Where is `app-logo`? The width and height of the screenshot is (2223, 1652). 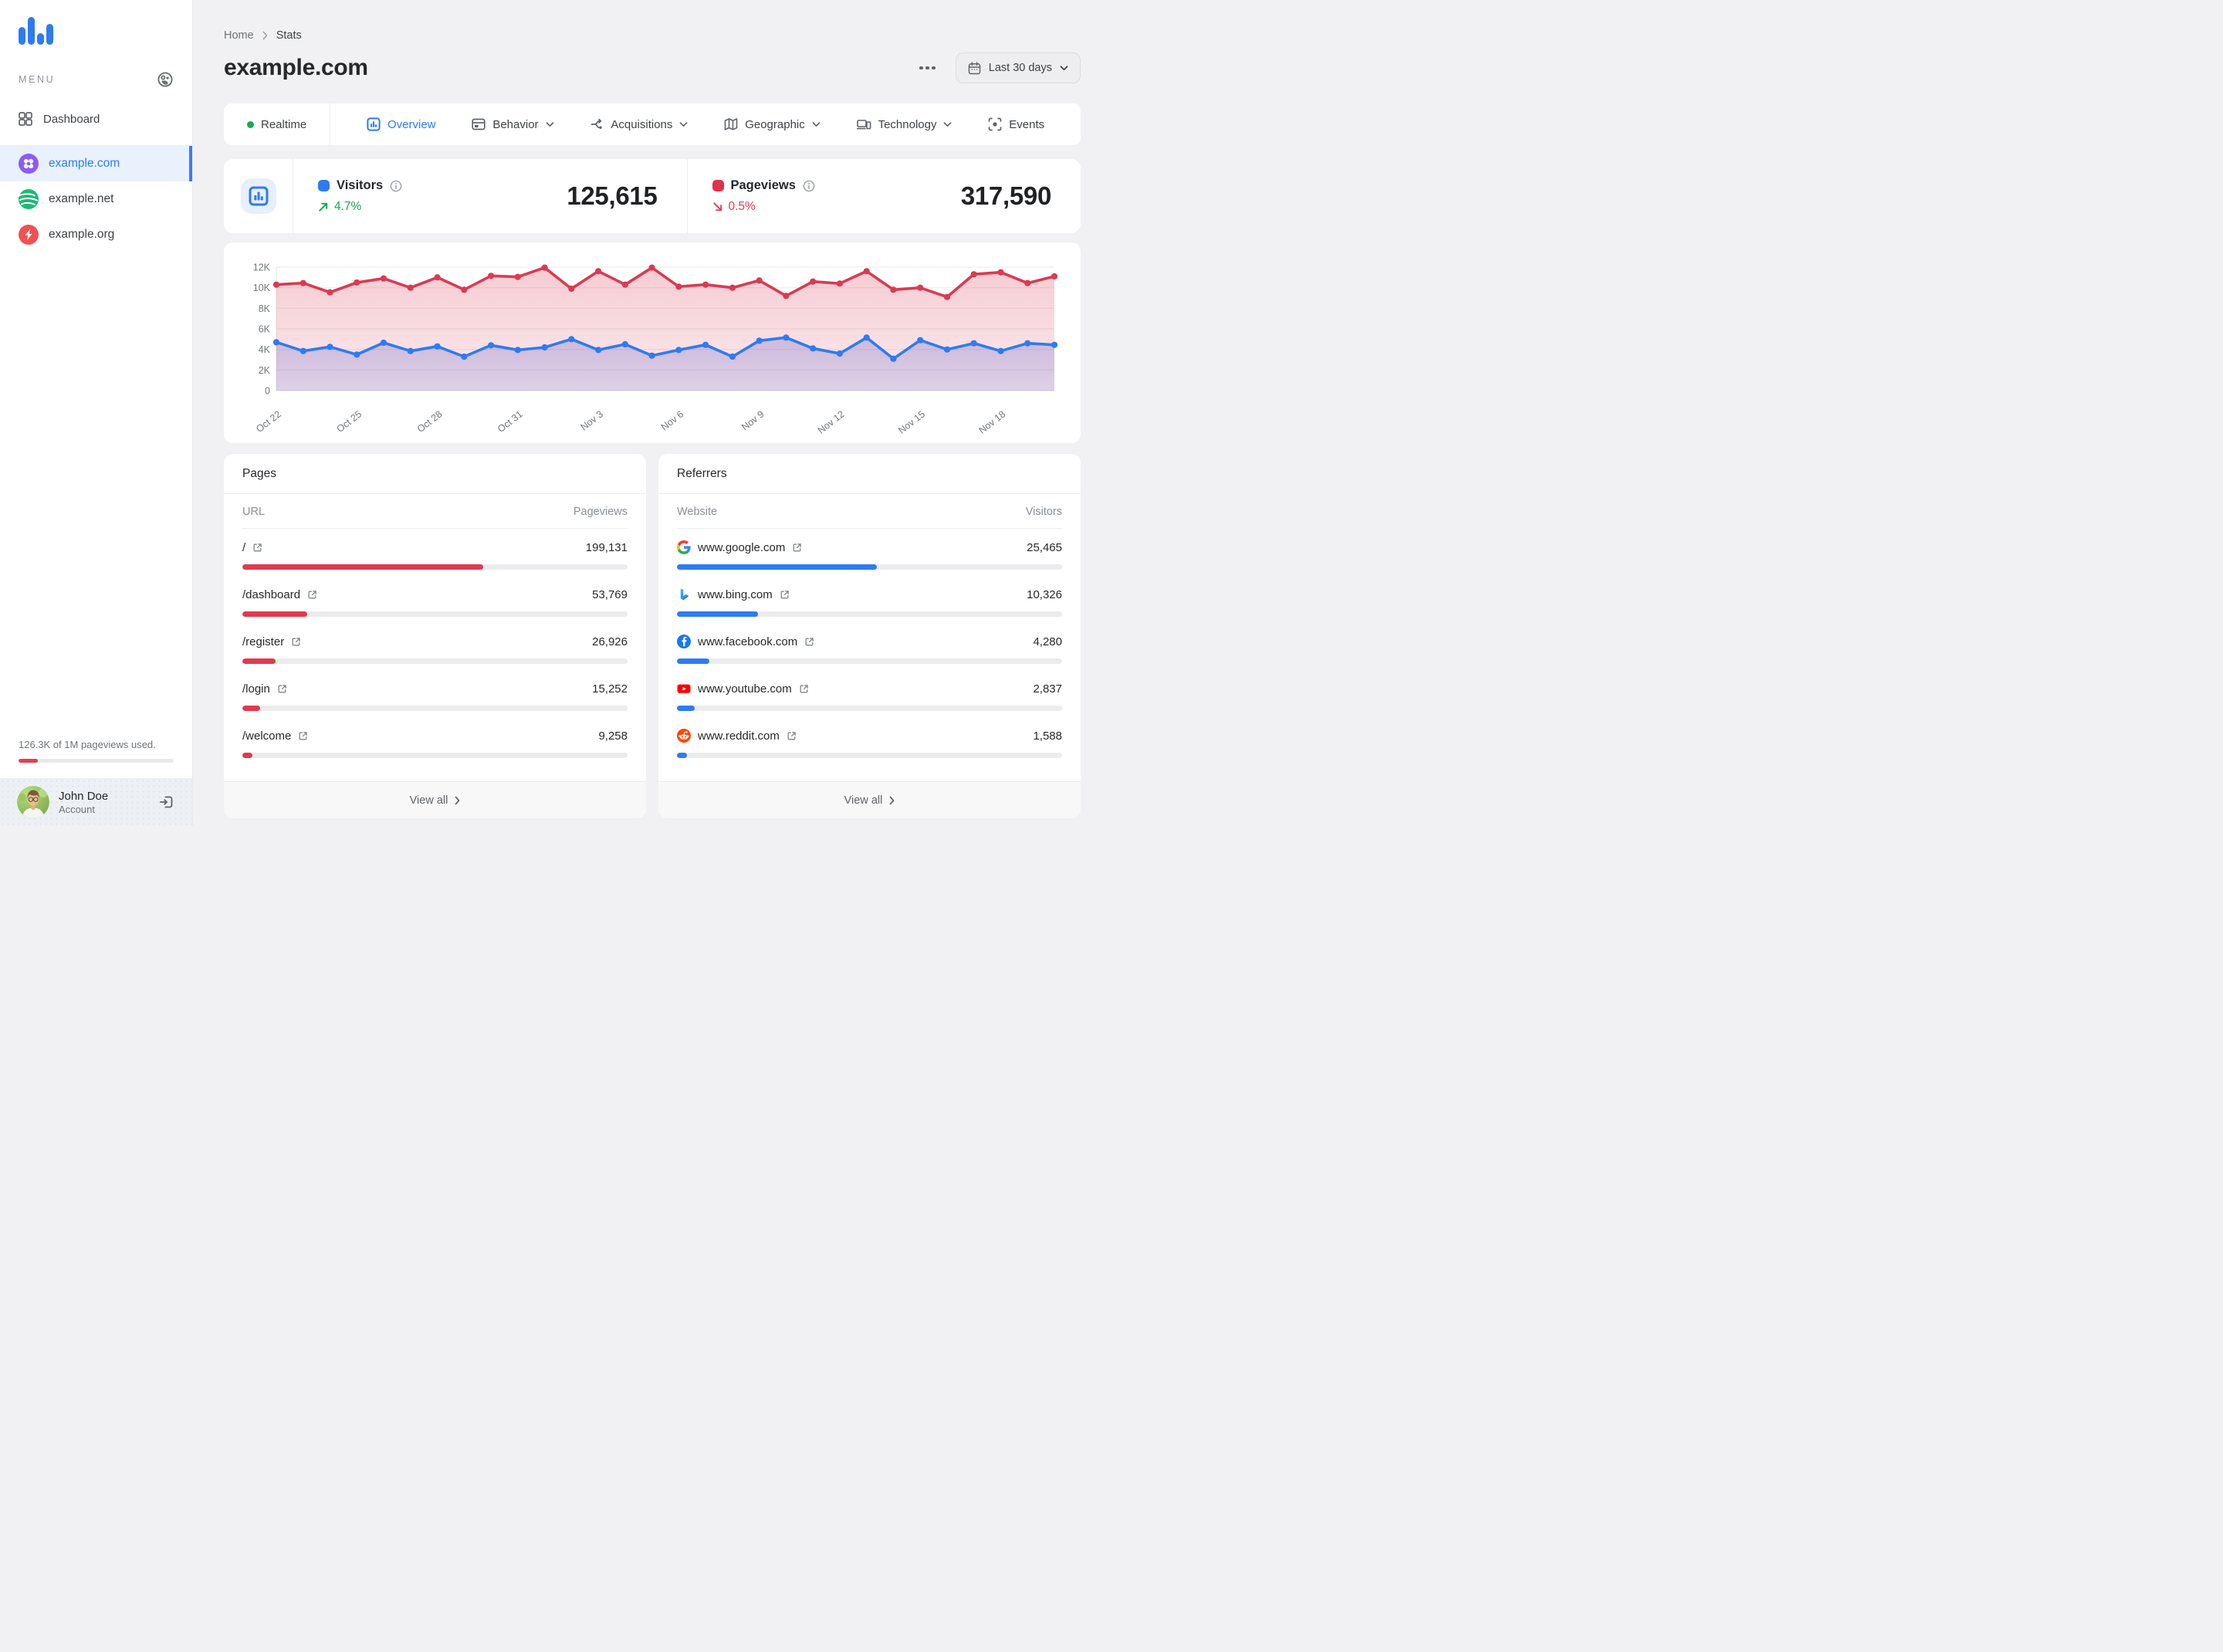
app-logo is located at coordinates (96, 22).